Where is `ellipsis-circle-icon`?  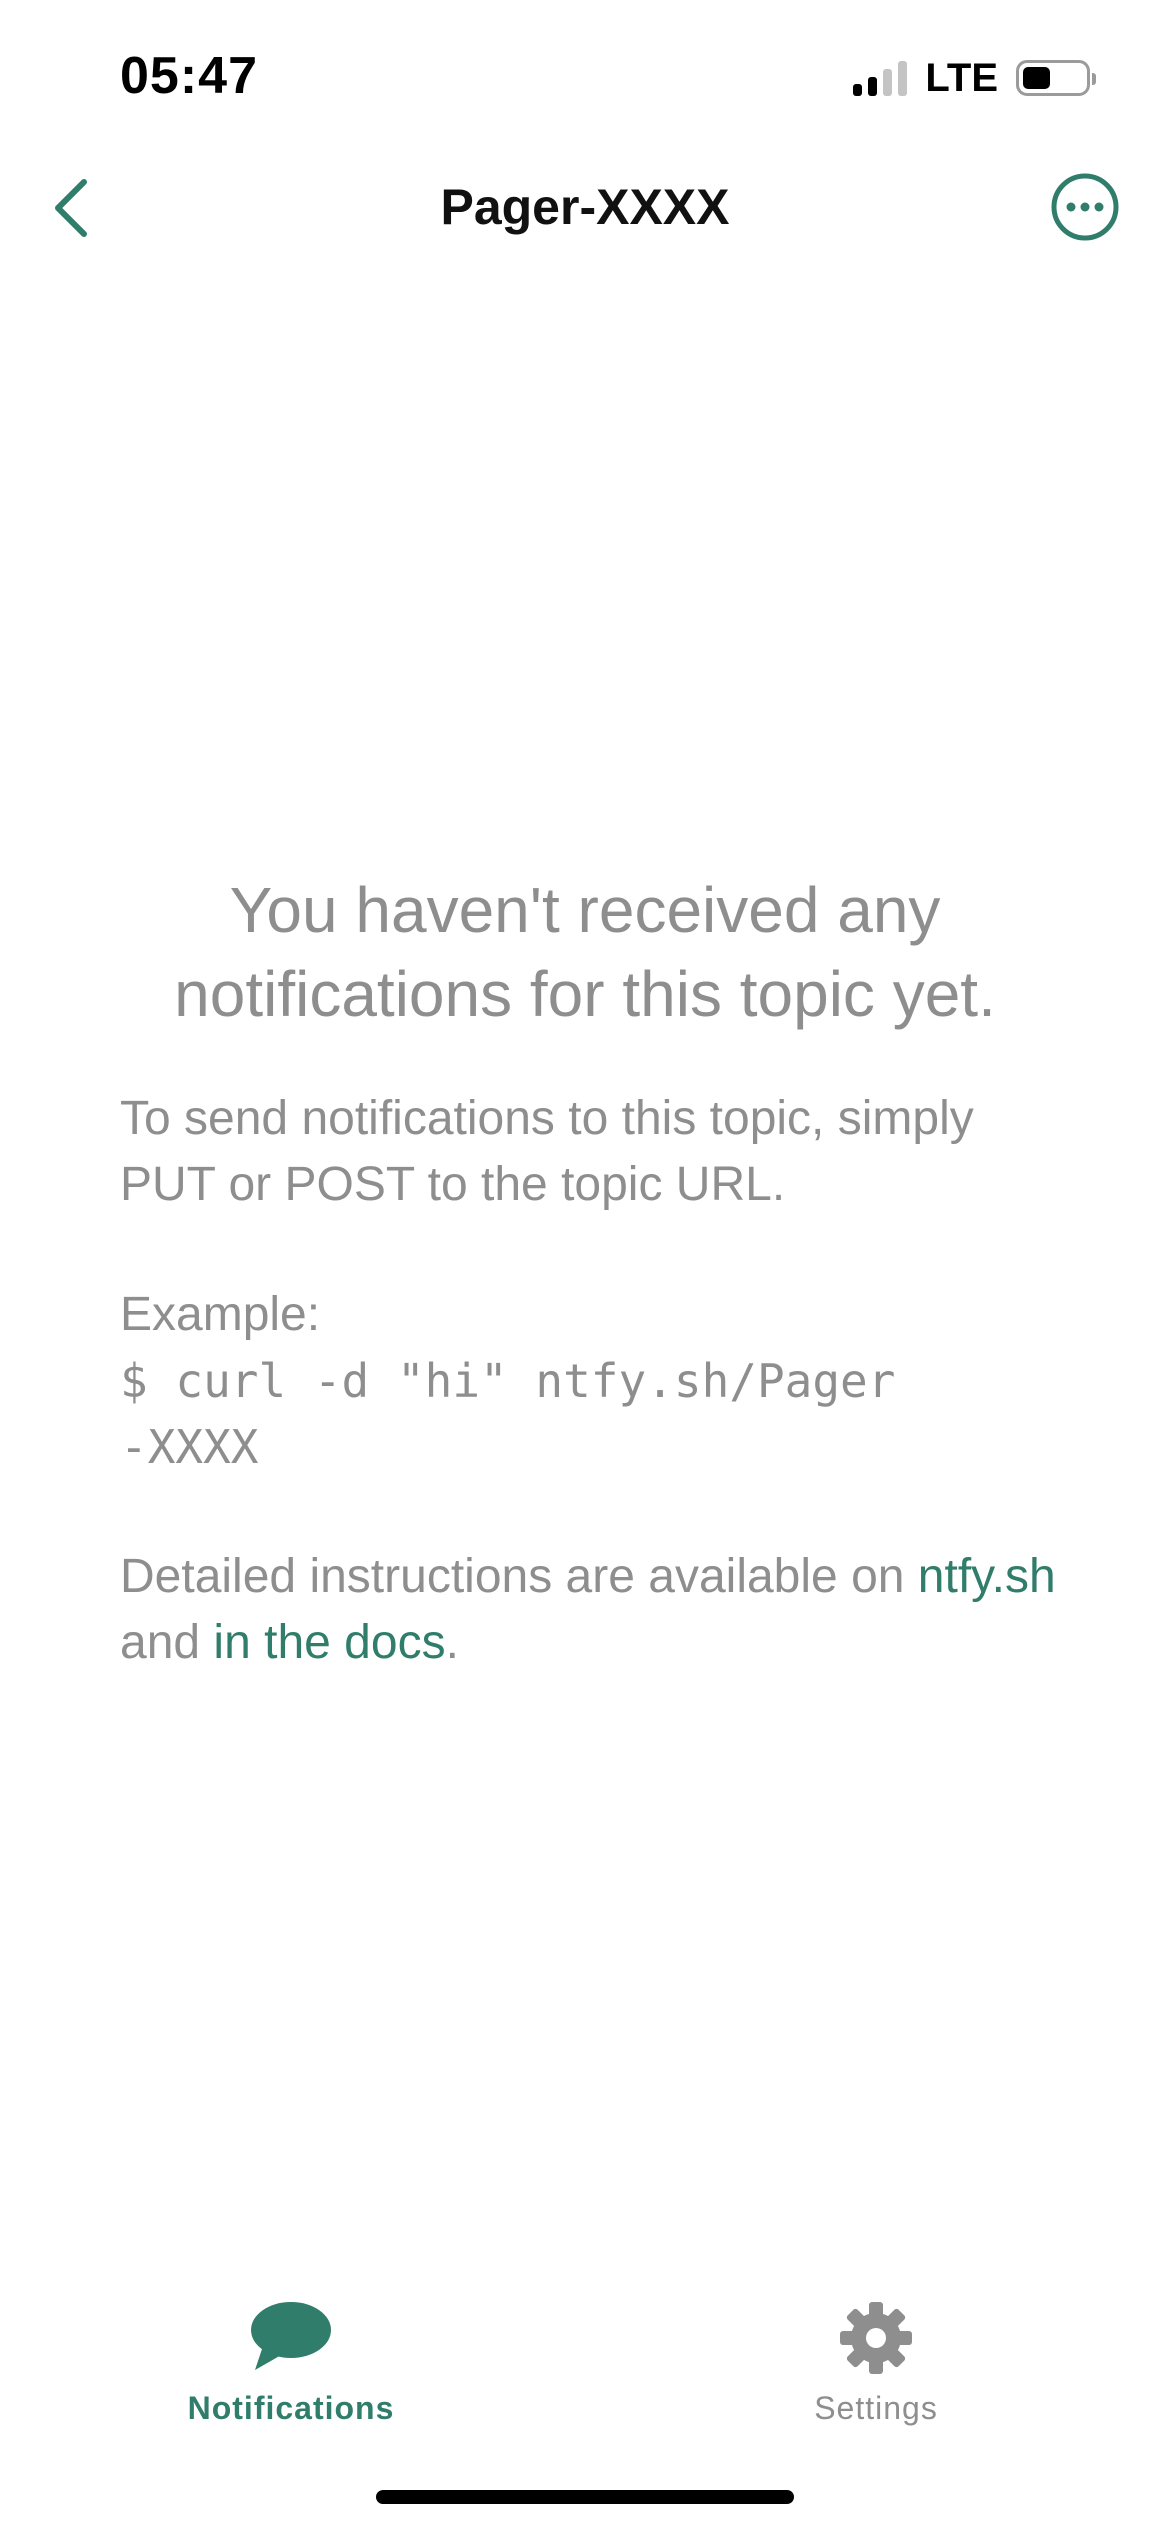 ellipsis-circle-icon is located at coordinates (1085, 207).